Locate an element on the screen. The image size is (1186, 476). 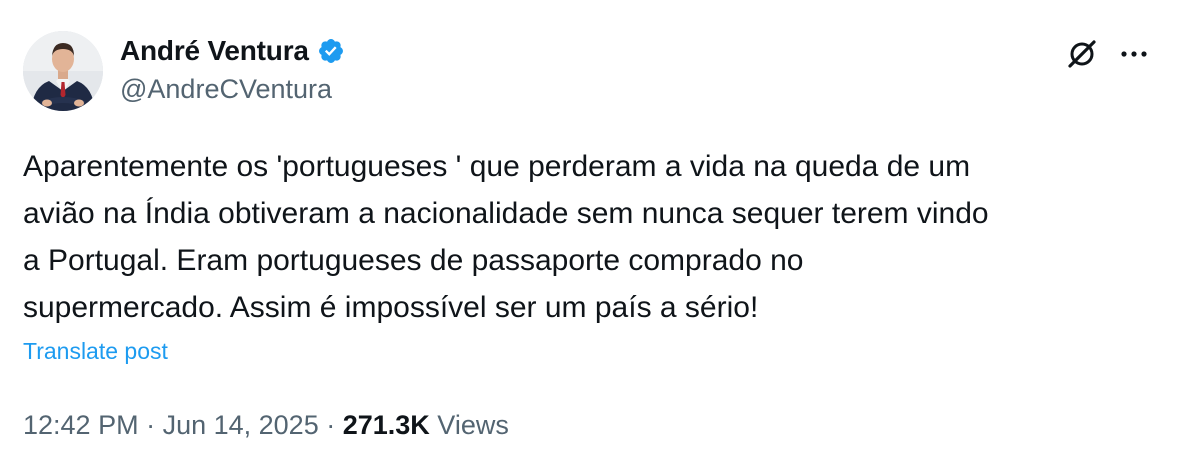
display-name: André Ventura is located at coordinates (214, 51).